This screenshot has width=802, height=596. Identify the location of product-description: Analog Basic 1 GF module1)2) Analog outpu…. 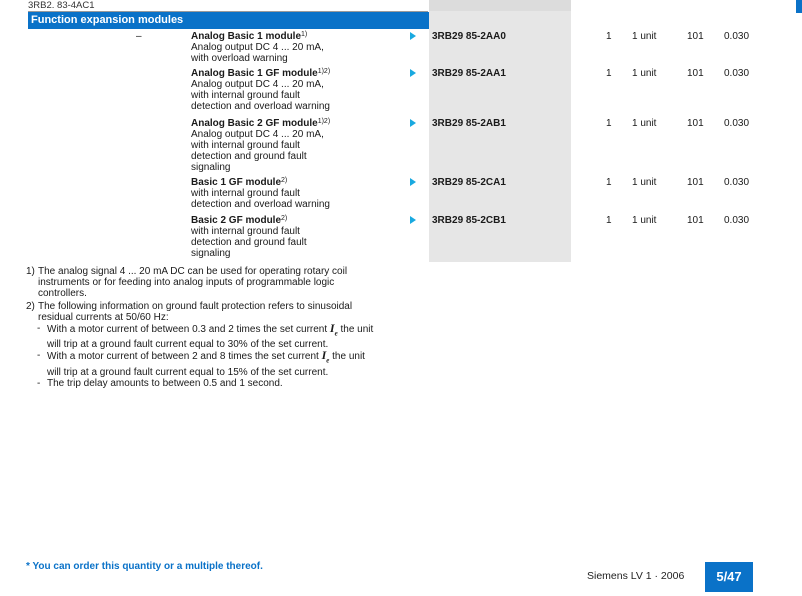
(301, 90).